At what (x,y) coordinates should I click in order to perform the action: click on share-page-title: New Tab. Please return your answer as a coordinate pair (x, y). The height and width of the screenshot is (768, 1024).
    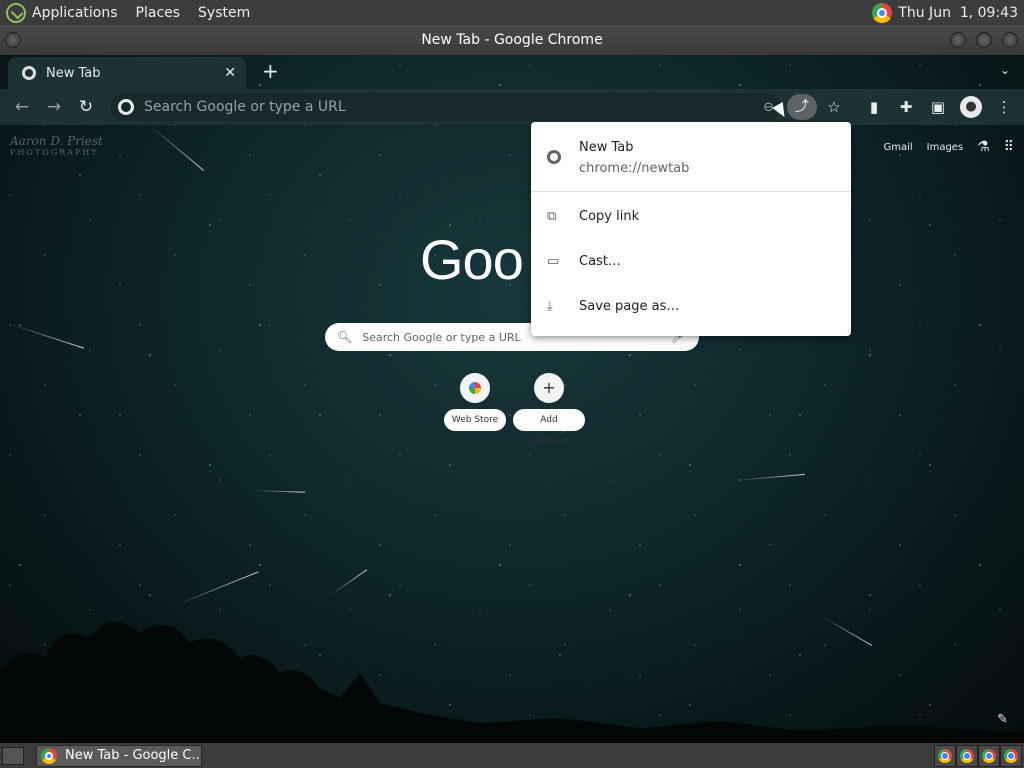
    Looking at the image, I should click on (606, 147).